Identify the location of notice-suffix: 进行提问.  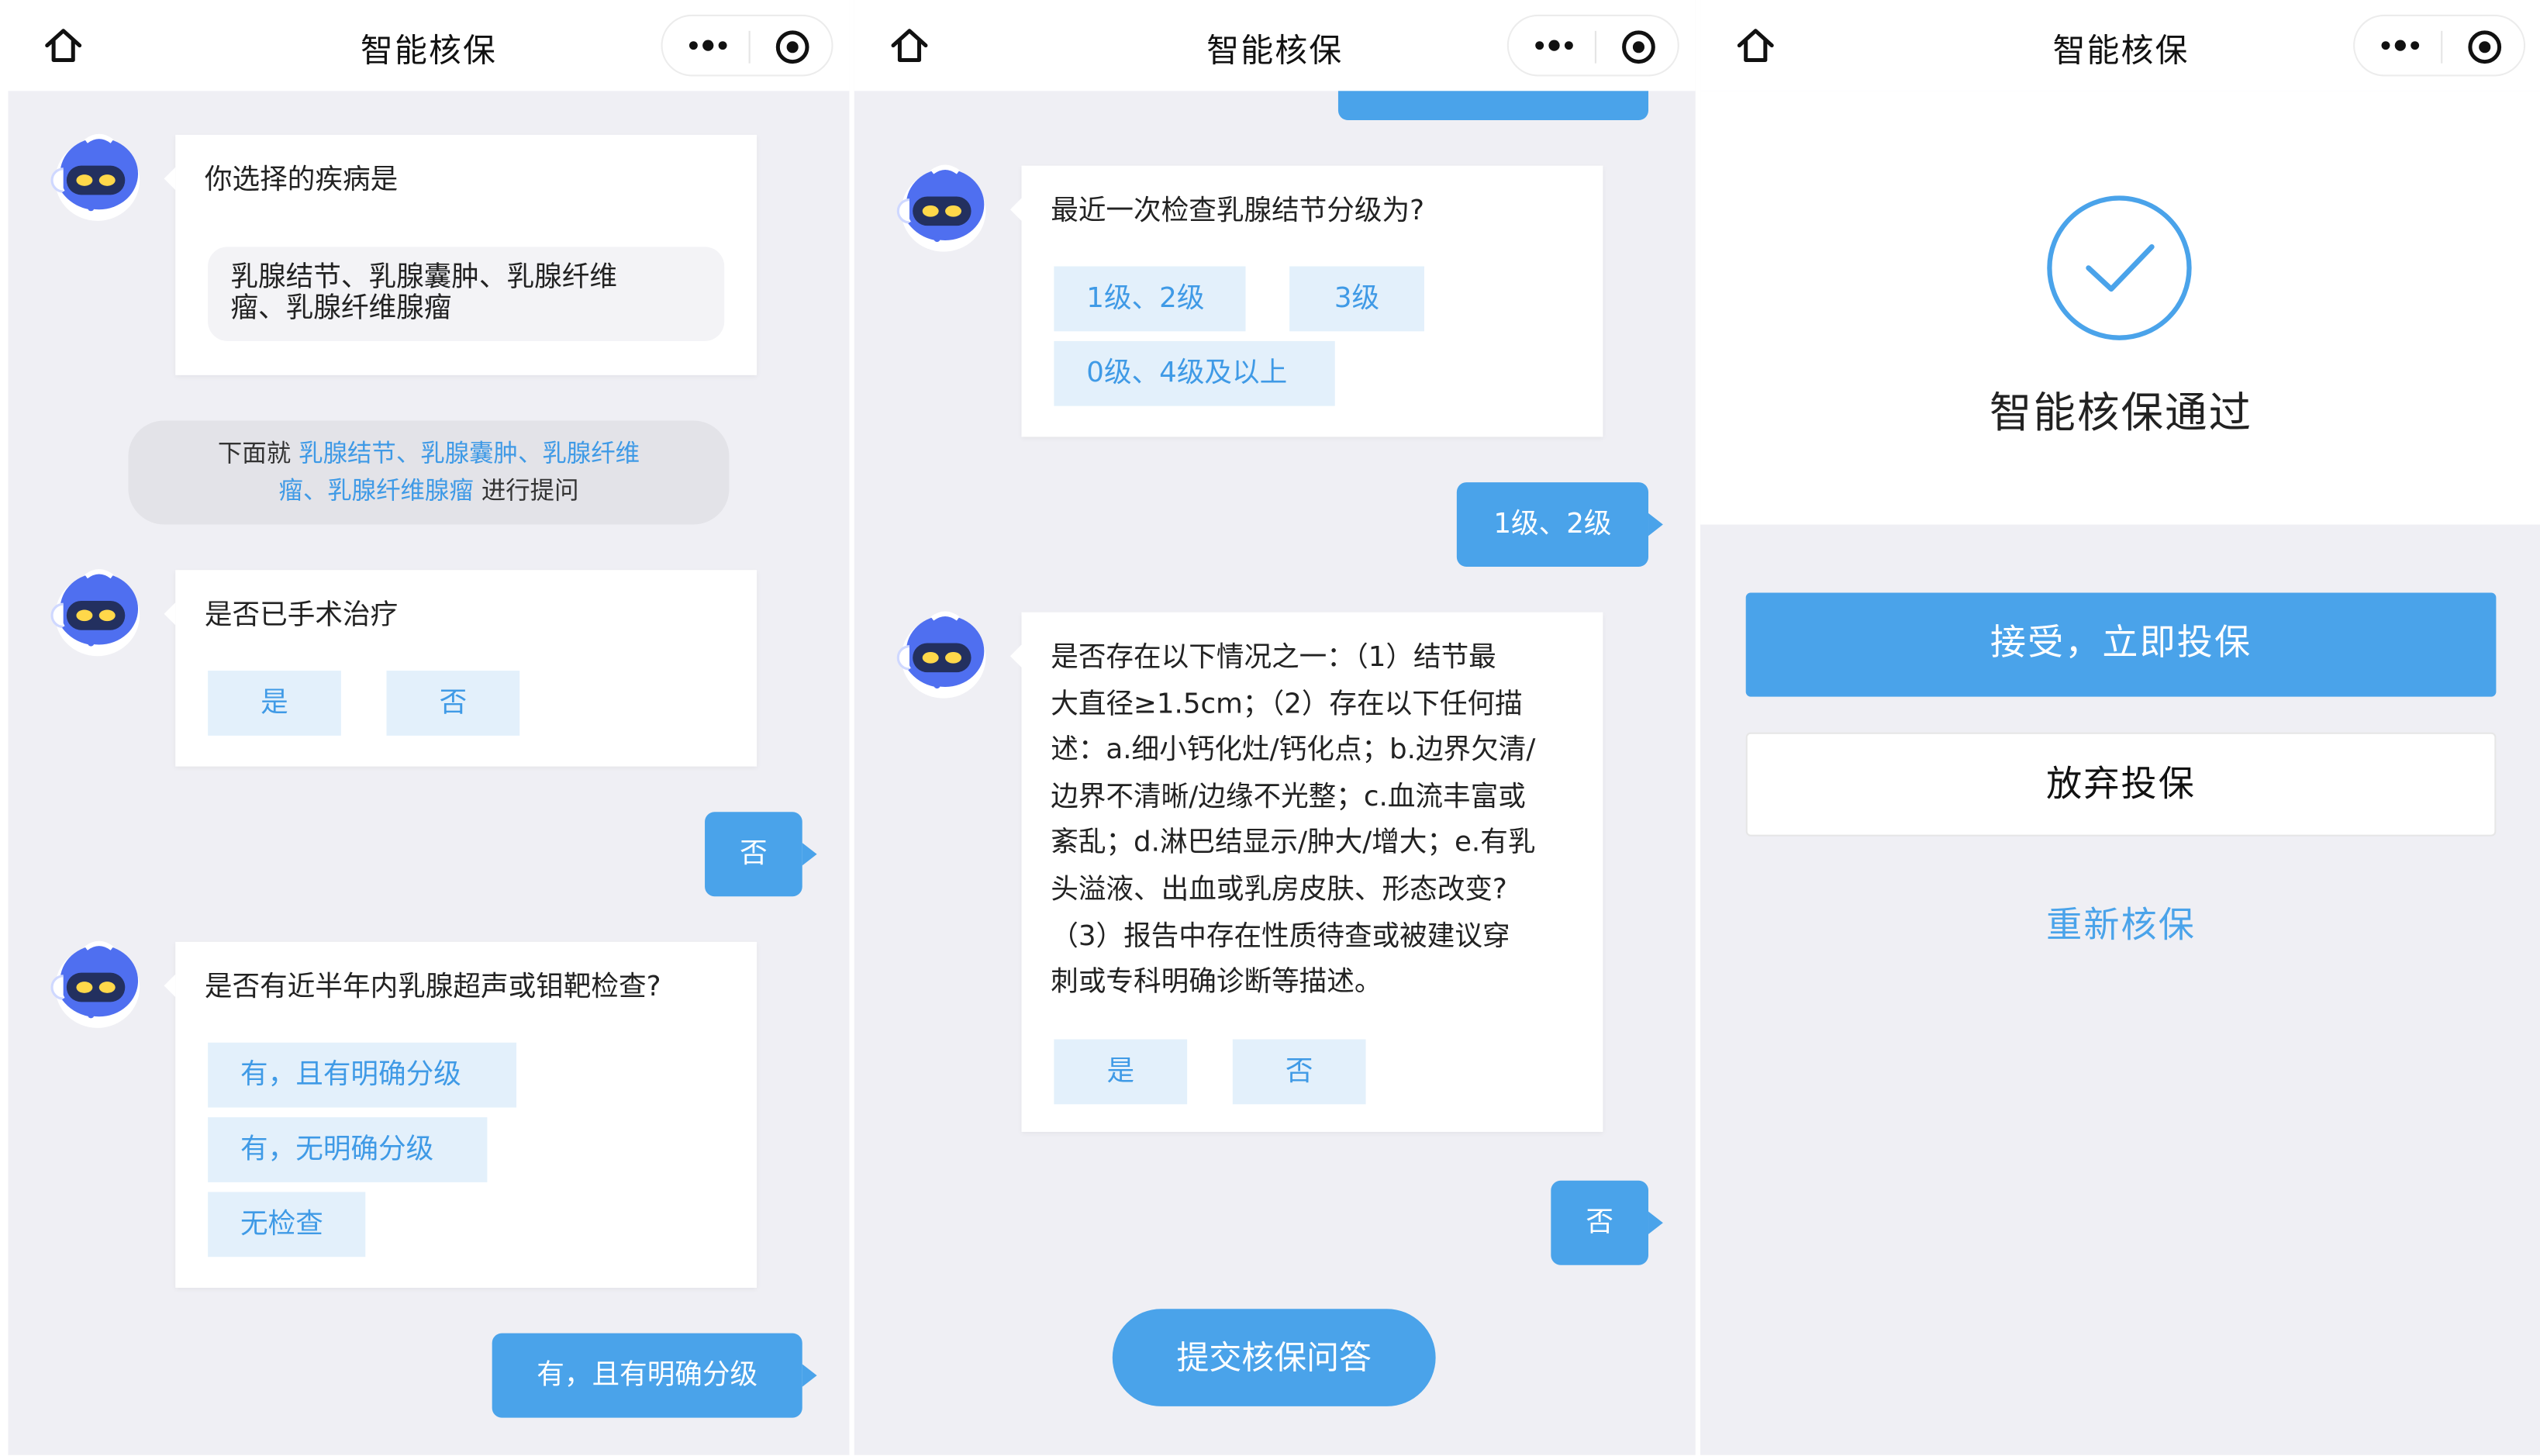
(530, 490).